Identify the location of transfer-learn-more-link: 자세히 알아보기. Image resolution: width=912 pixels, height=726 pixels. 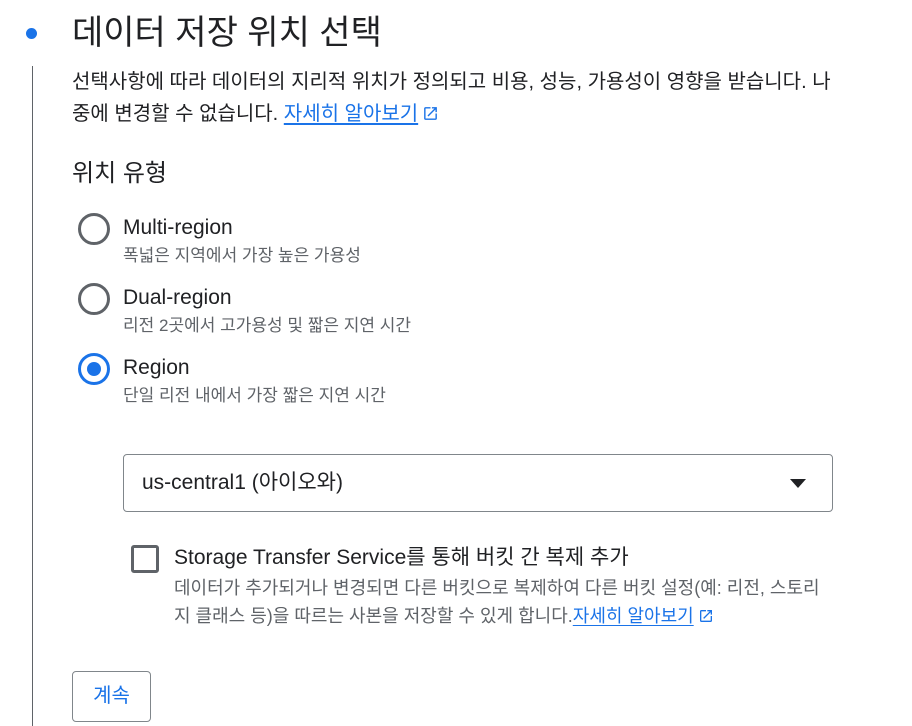
(633, 616).